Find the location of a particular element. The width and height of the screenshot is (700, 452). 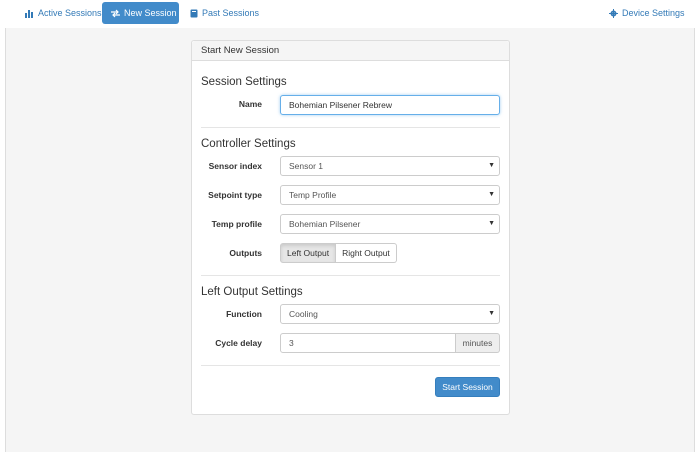

function-value: Cooling is located at coordinates (303, 314).